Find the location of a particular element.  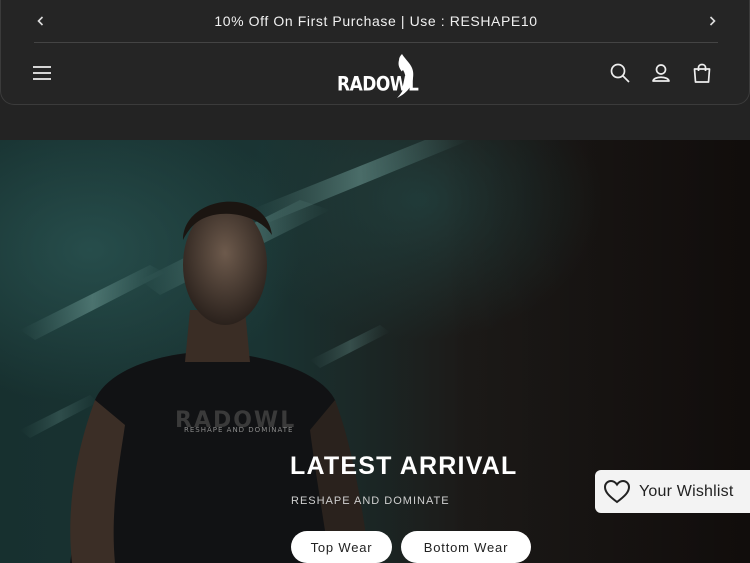

cart-button is located at coordinates (702, 73).